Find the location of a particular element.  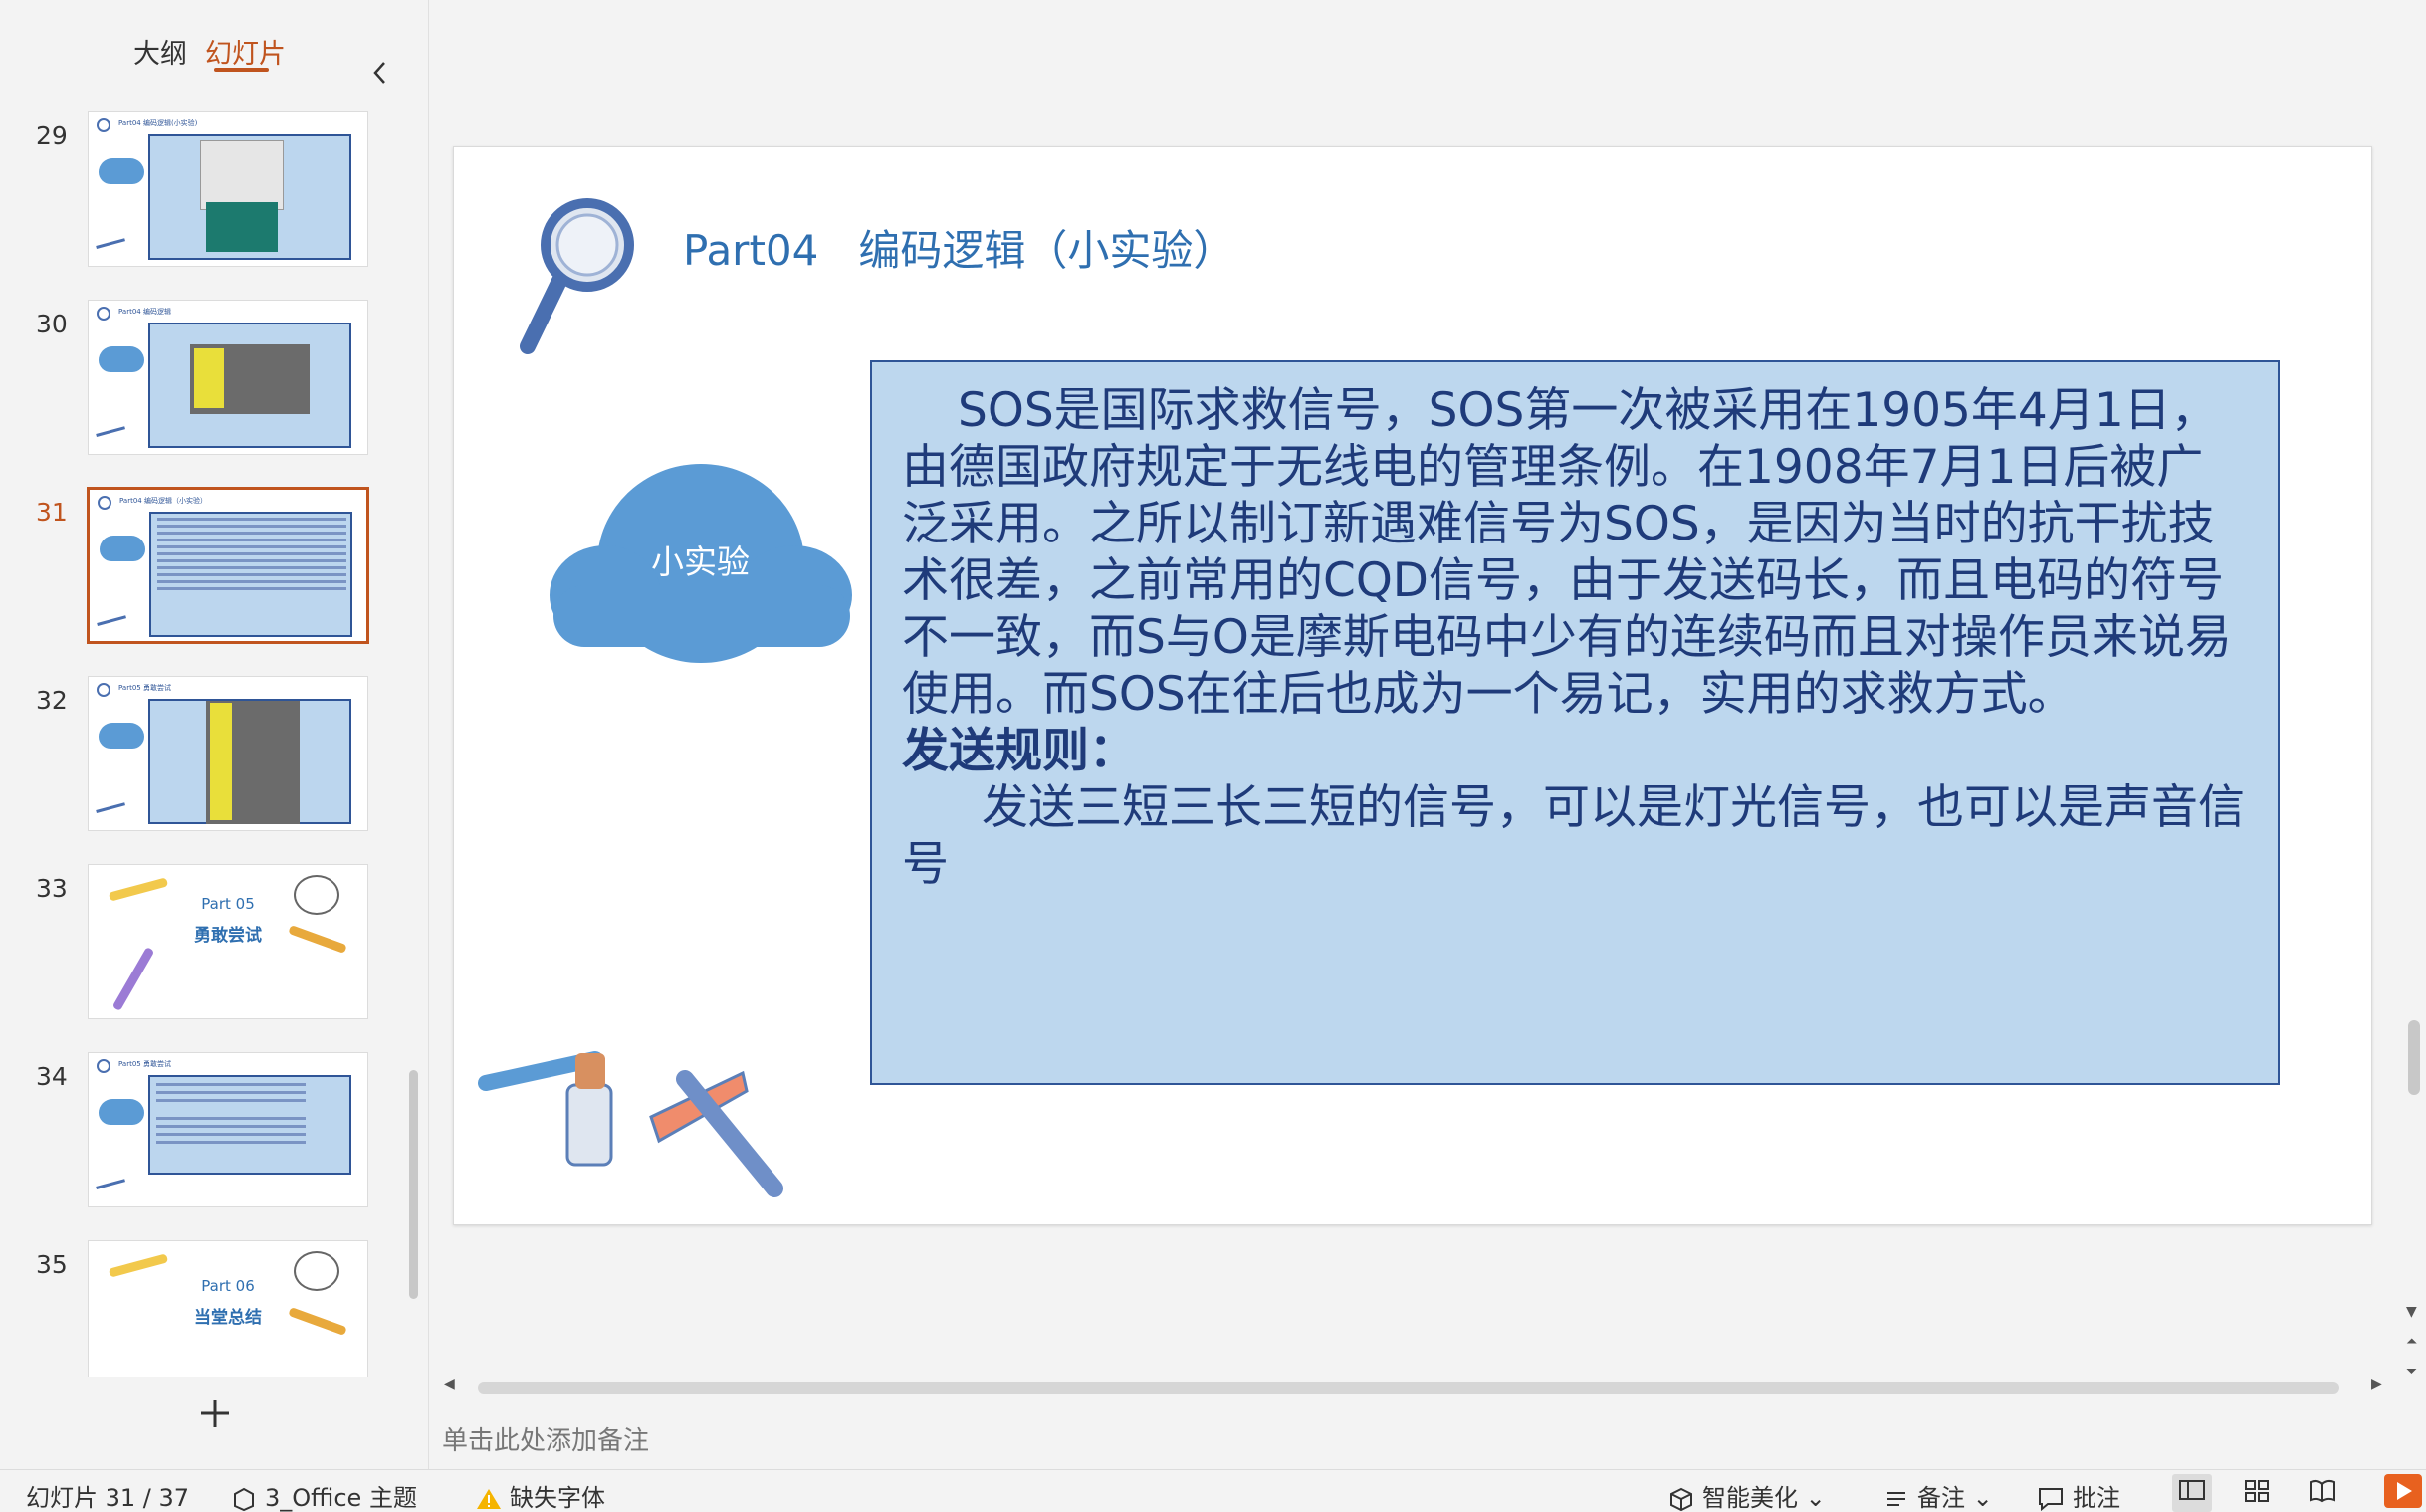

theme-icon is located at coordinates (244, 1499).